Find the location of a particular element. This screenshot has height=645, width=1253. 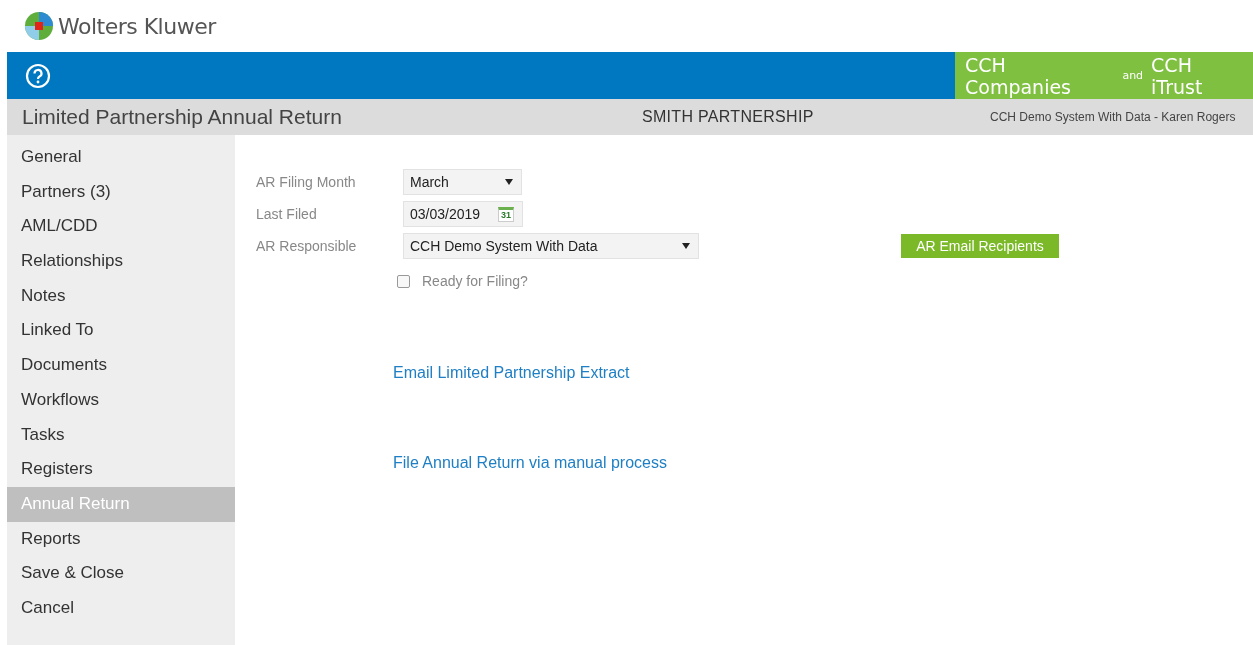

field-label: Last Filed is located at coordinates (286, 214).